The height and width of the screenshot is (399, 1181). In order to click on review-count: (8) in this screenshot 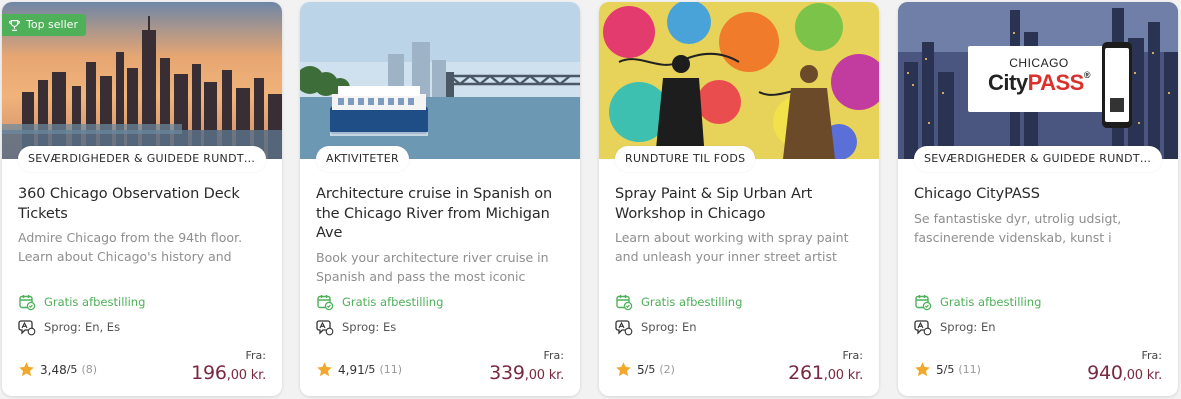, I will do `click(89, 369)`.